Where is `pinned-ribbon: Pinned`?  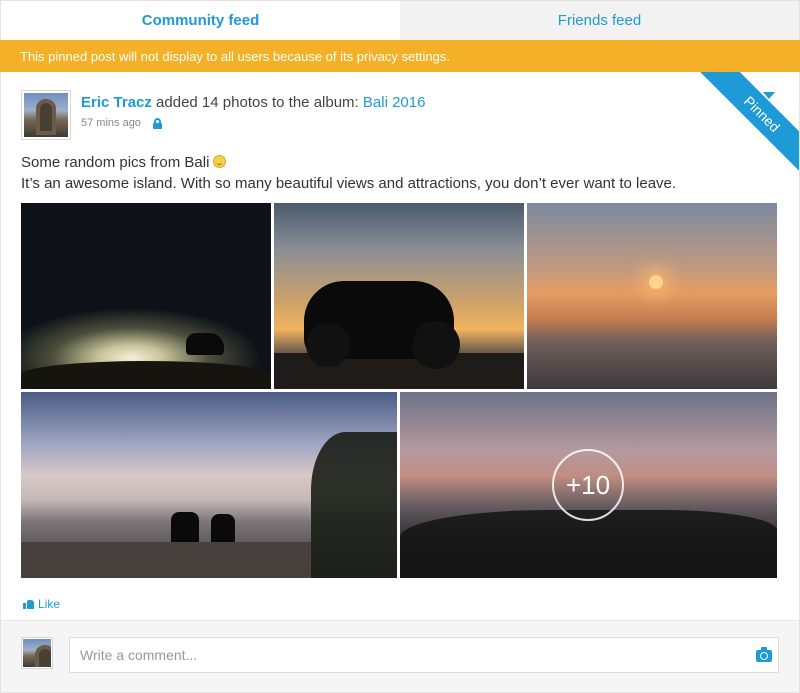 pinned-ribbon: Pinned is located at coordinates (744, 127).